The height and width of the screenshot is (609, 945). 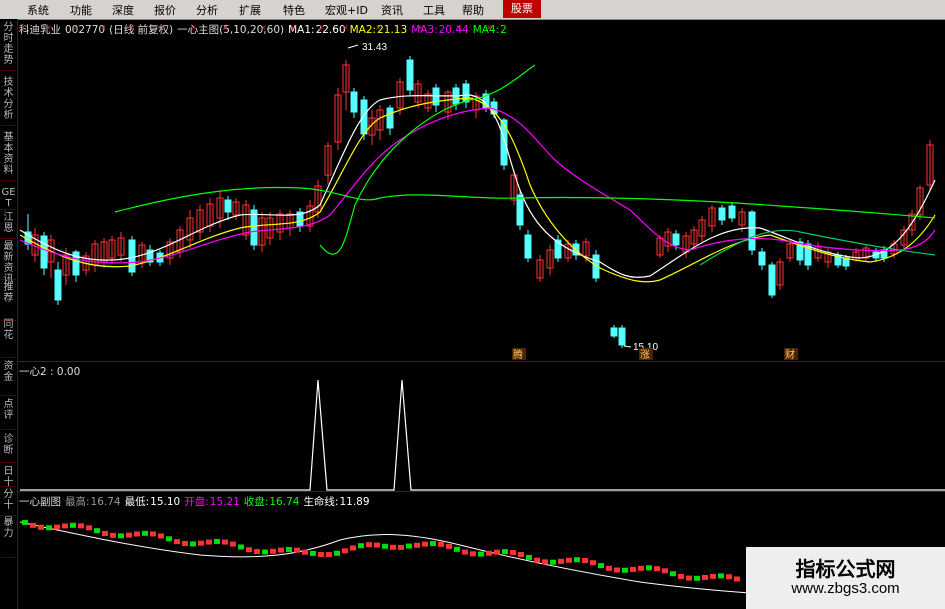 I want to click on event-mark-2: 财, so click(x=790, y=354).